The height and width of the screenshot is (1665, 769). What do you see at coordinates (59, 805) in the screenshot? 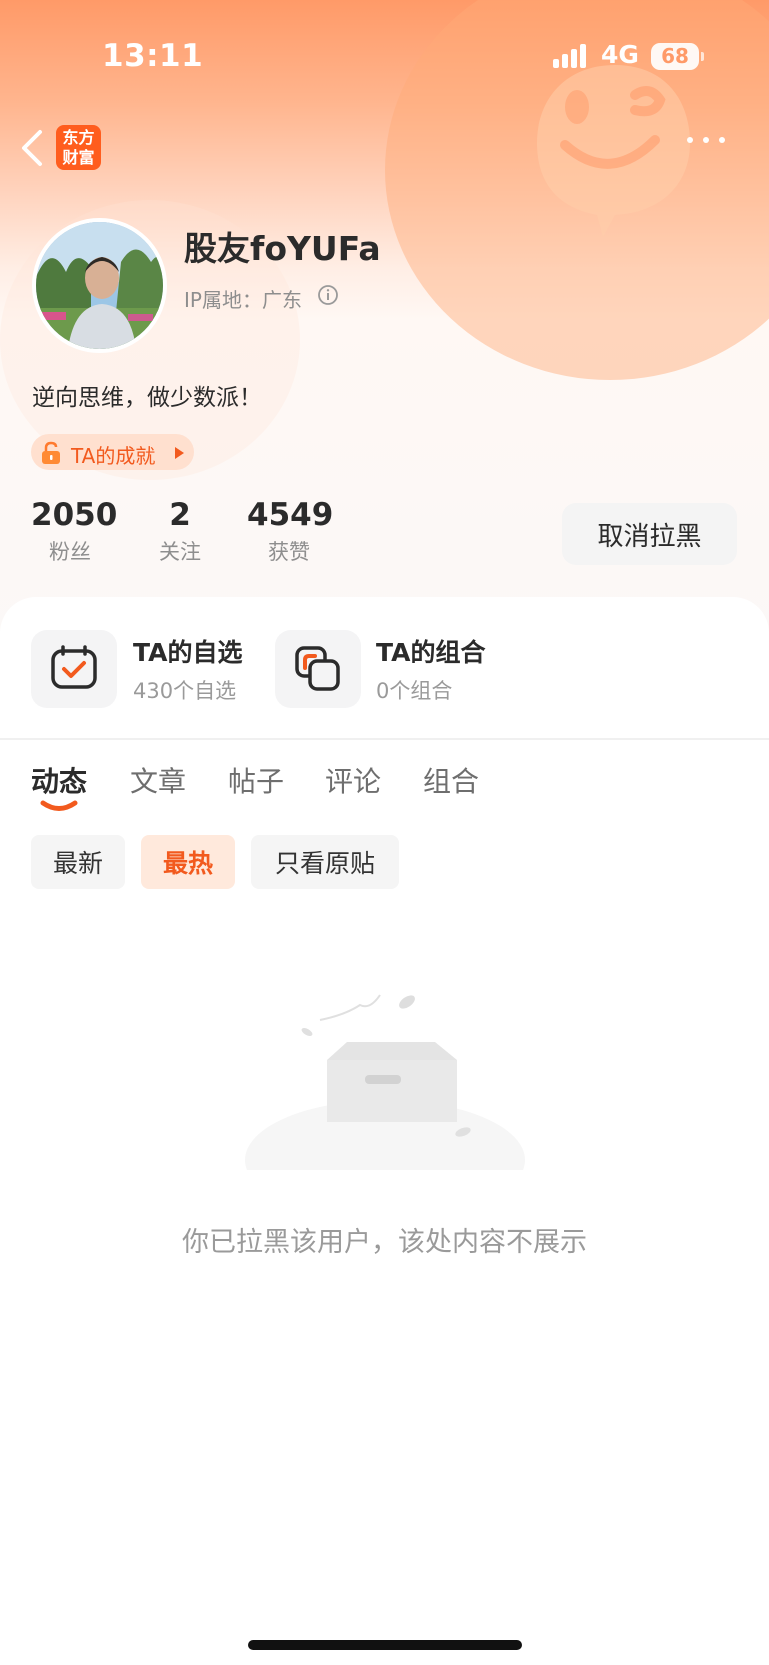
I see `tab-active-indicator` at bounding box center [59, 805].